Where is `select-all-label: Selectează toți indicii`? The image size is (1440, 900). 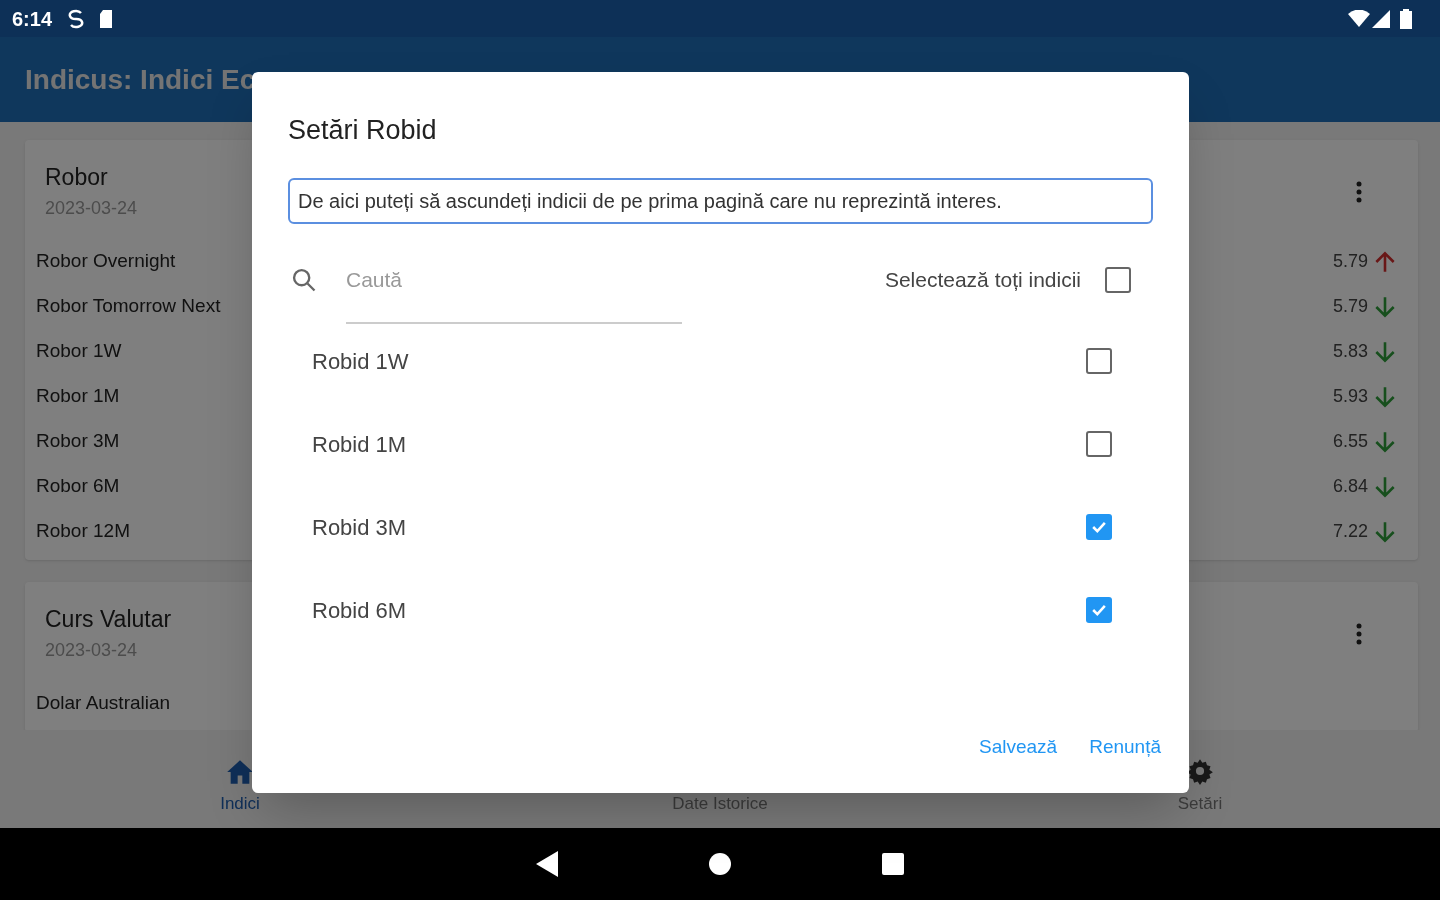
select-all-label: Selectează toți indicii is located at coordinates (982, 279).